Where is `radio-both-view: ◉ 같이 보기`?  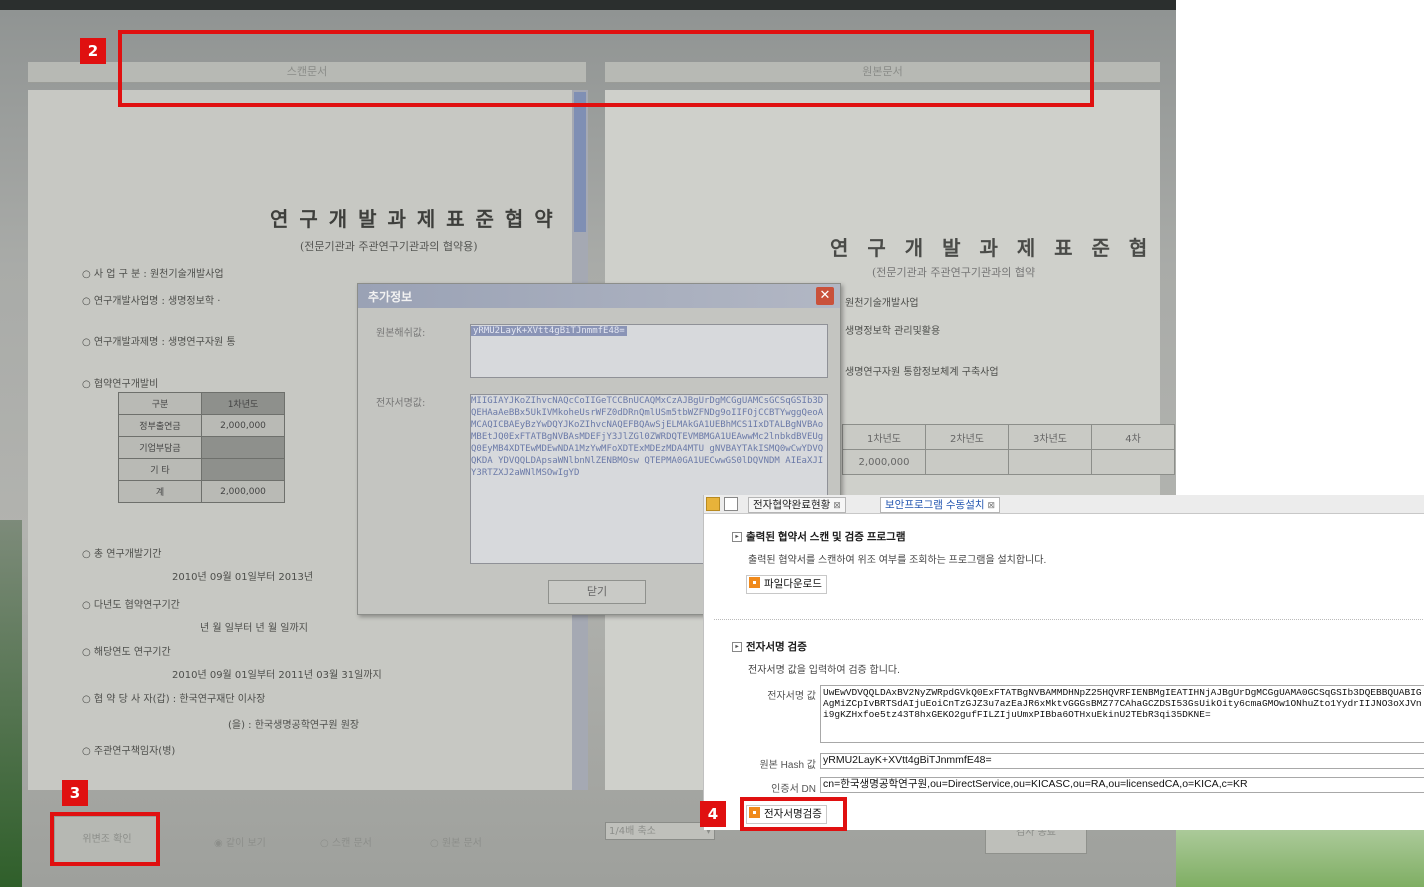
radio-both-view: ◉ 같이 보기 is located at coordinates (240, 841).